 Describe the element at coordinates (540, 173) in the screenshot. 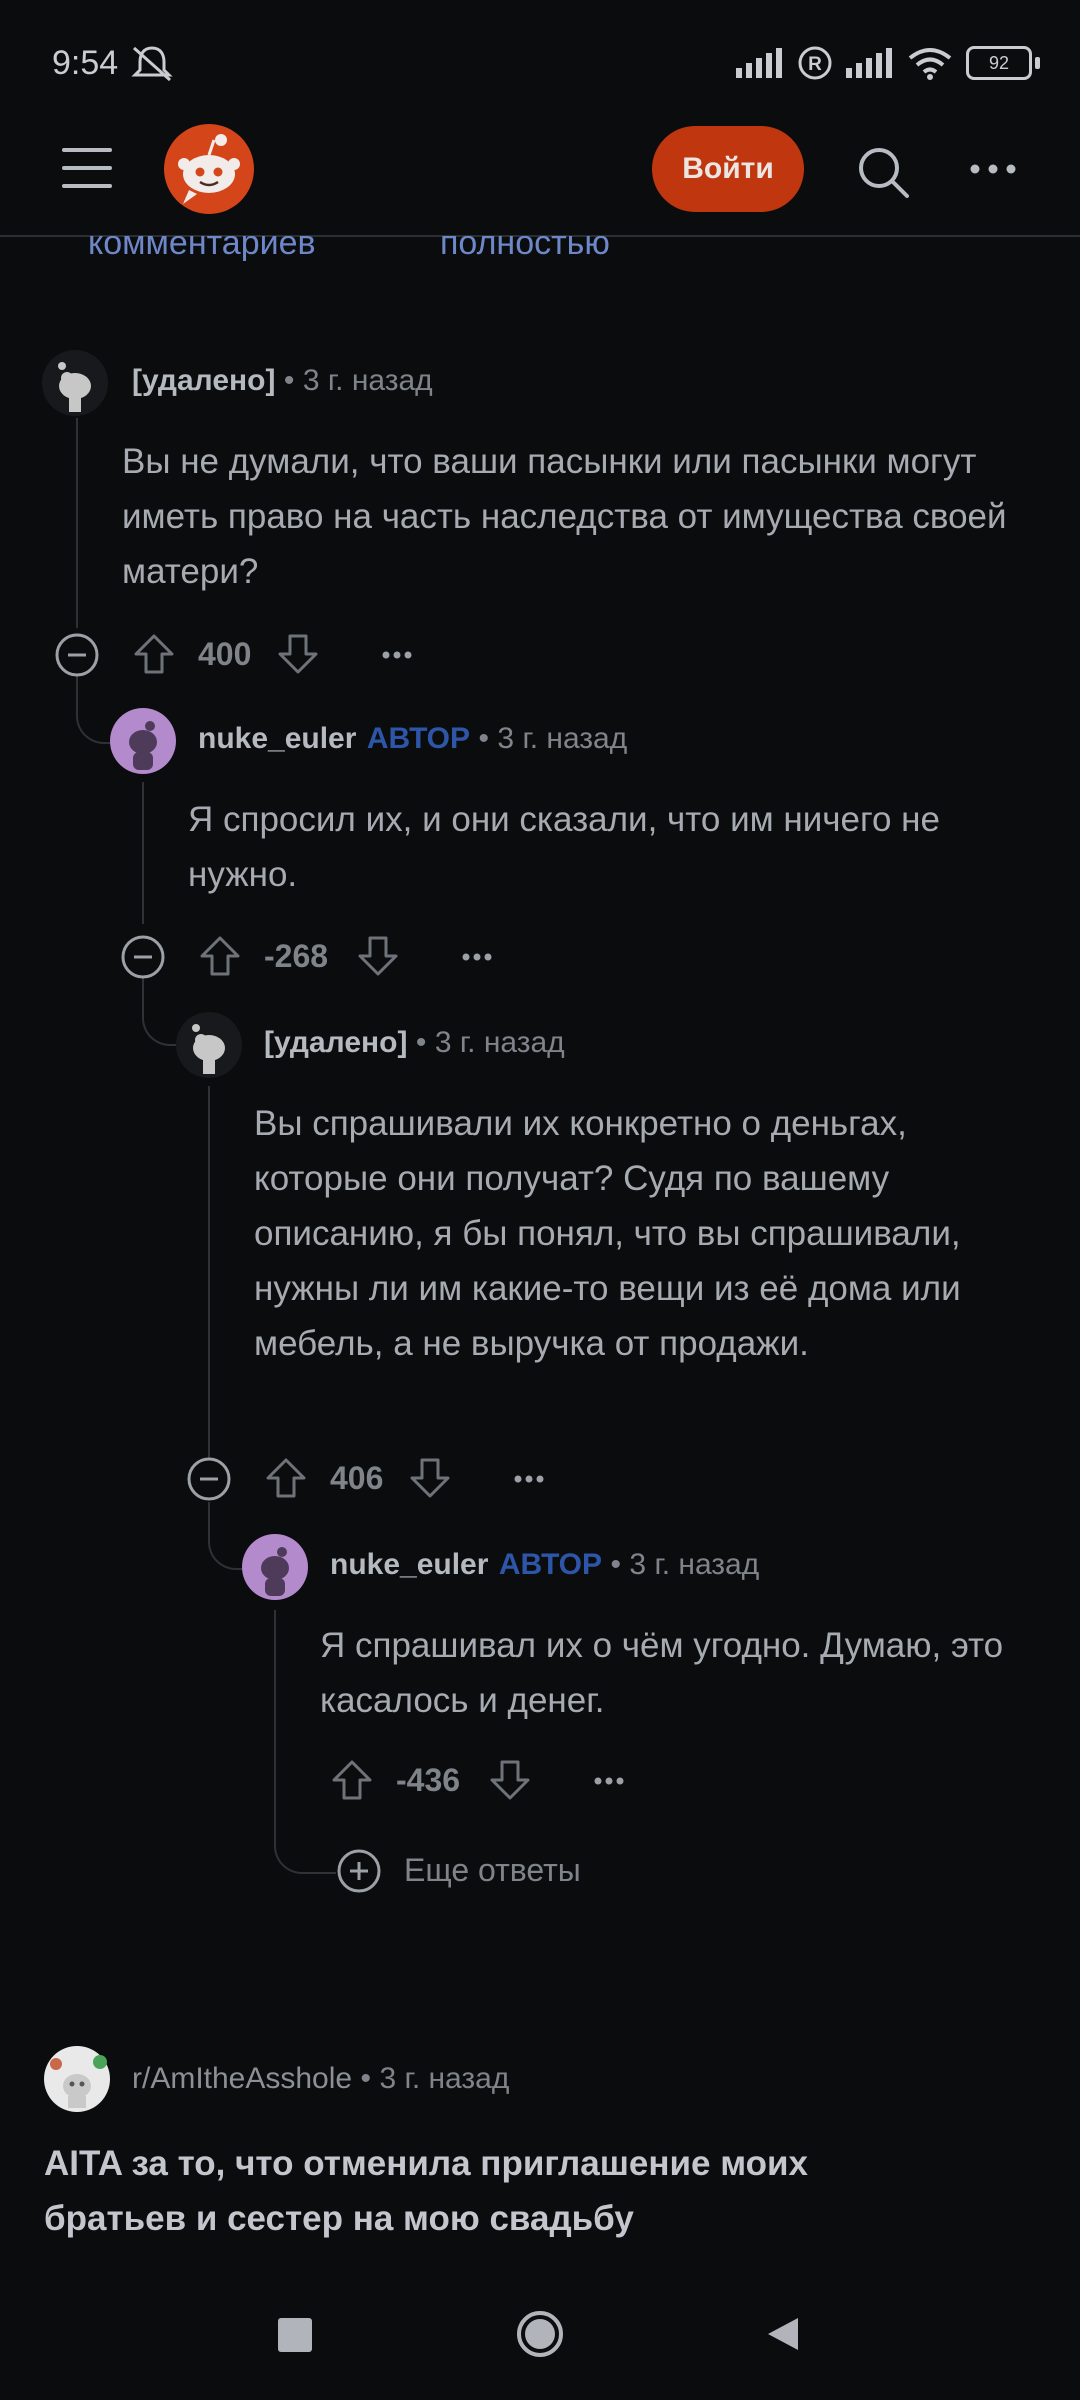

I see `app-header` at that location.